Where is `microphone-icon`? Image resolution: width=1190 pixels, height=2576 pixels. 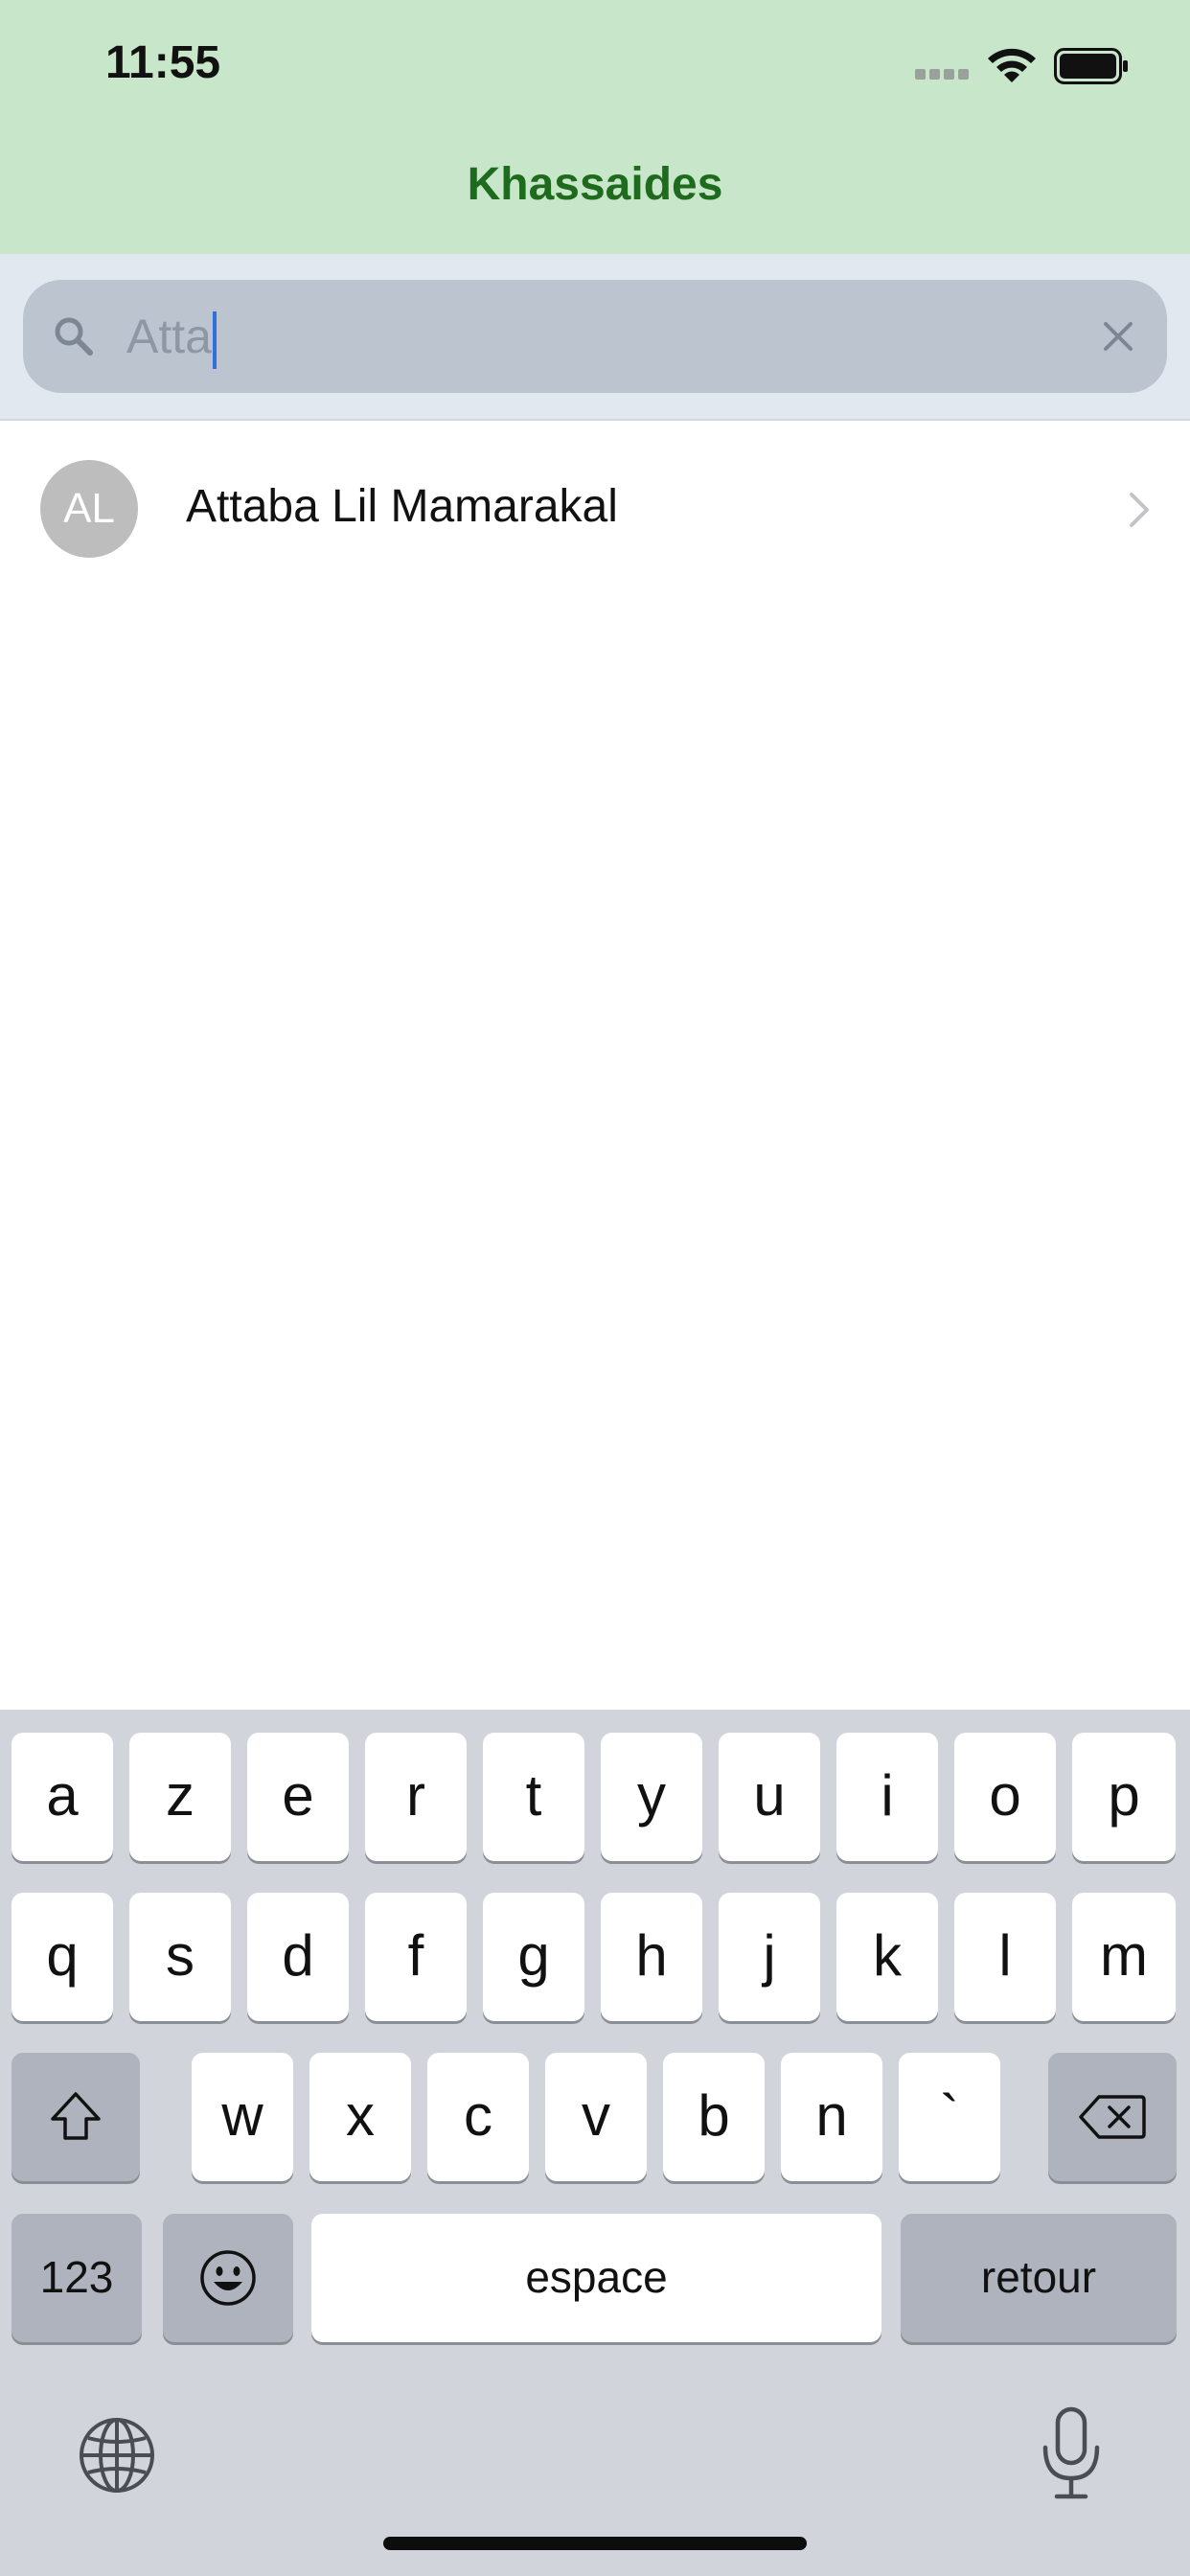
microphone-icon is located at coordinates (1071, 2453).